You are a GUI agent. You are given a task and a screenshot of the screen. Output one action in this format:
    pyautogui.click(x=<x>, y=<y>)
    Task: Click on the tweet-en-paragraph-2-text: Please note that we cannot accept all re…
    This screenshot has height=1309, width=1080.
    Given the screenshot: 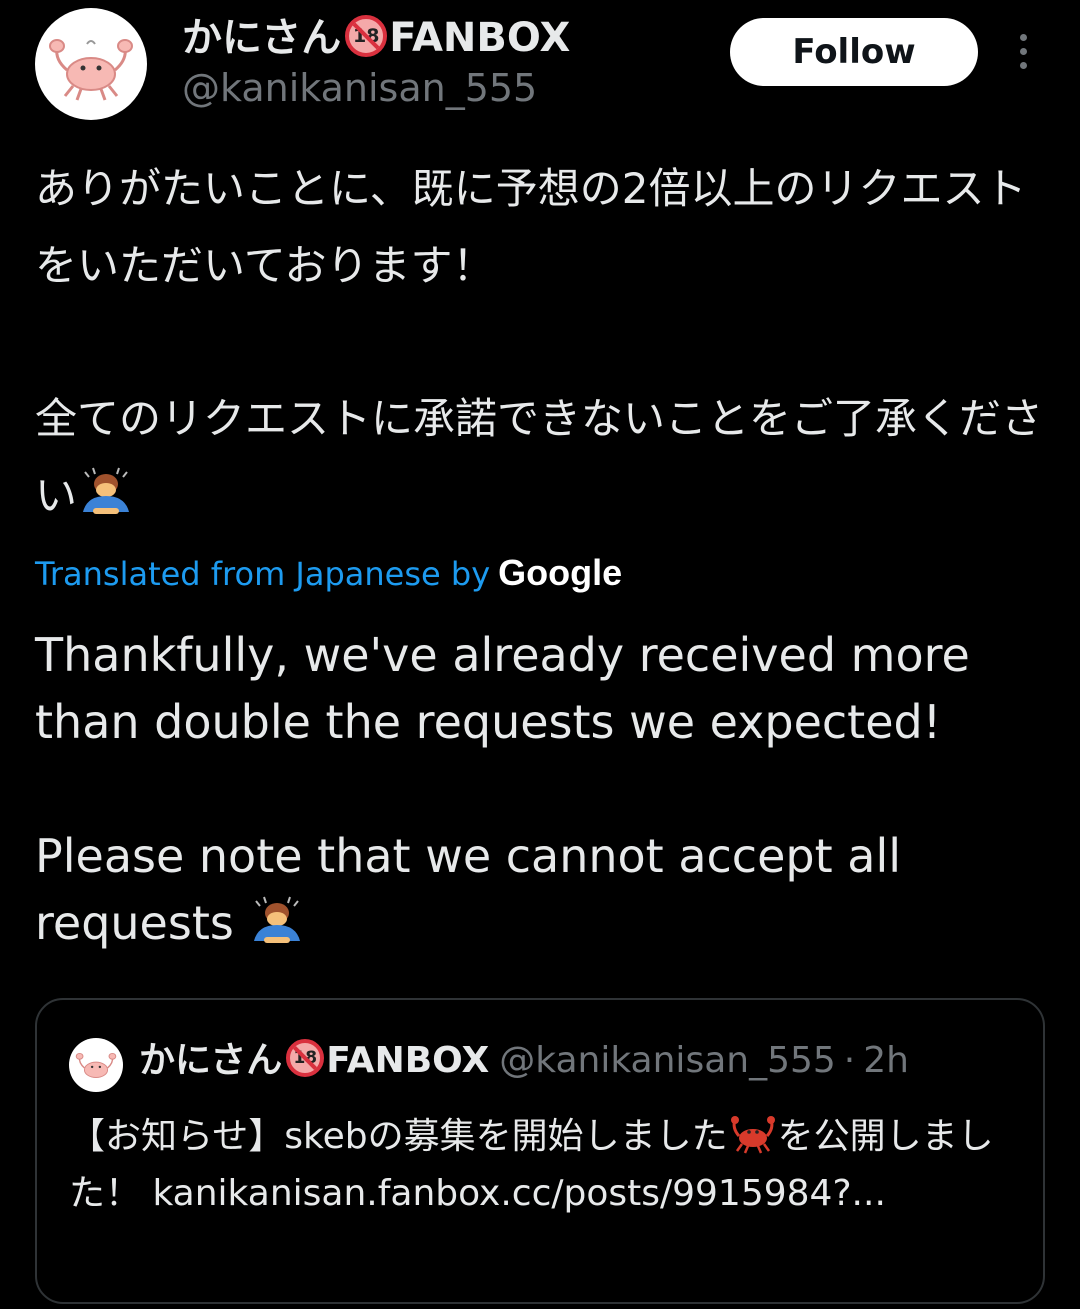 What is the action you would take?
    pyautogui.click(x=468, y=889)
    